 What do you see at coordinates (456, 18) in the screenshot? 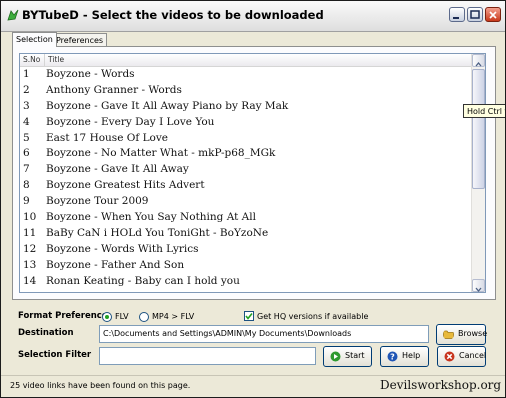
I see `minimize-icon` at bounding box center [456, 18].